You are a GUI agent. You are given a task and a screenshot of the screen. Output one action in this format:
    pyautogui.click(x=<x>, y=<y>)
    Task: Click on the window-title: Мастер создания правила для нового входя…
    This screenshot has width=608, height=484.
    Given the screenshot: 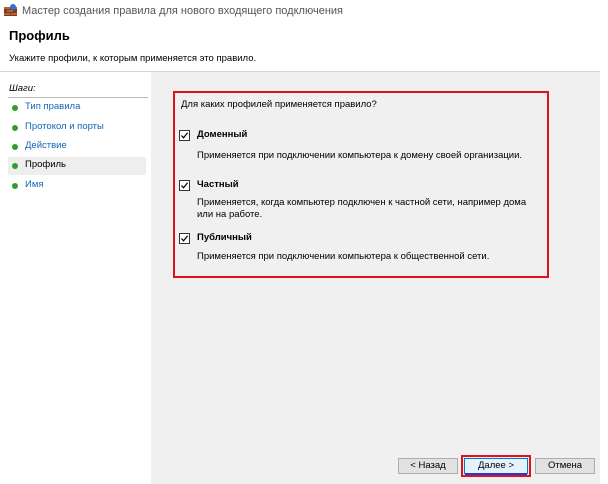 What is the action you would take?
    pyautogui.click(x=182, y=11)
    